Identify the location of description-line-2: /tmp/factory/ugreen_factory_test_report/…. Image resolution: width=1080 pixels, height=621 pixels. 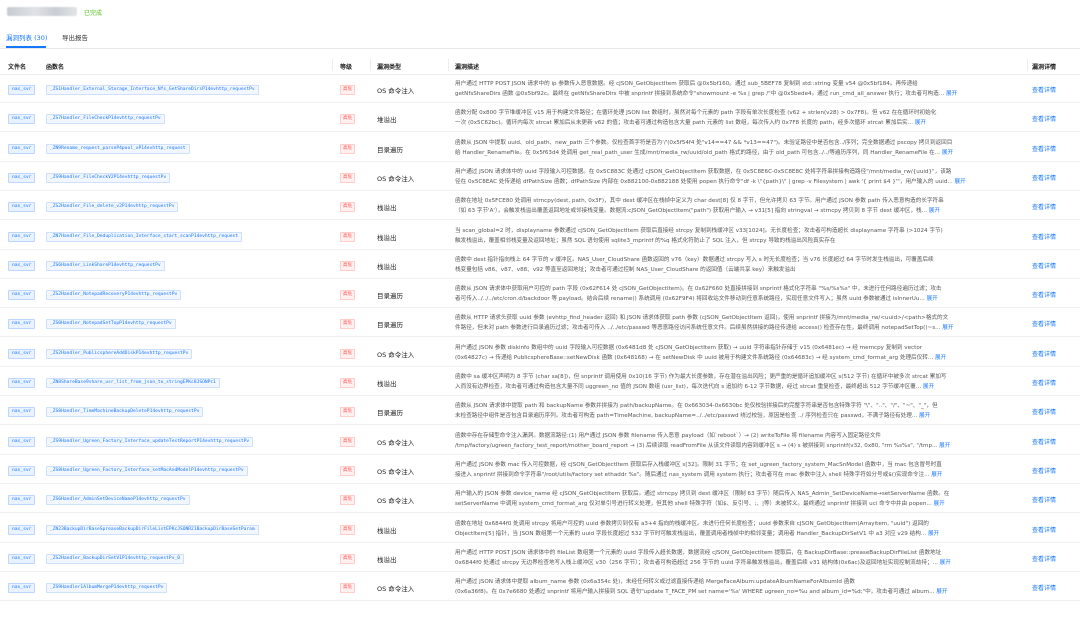
(740, 446).